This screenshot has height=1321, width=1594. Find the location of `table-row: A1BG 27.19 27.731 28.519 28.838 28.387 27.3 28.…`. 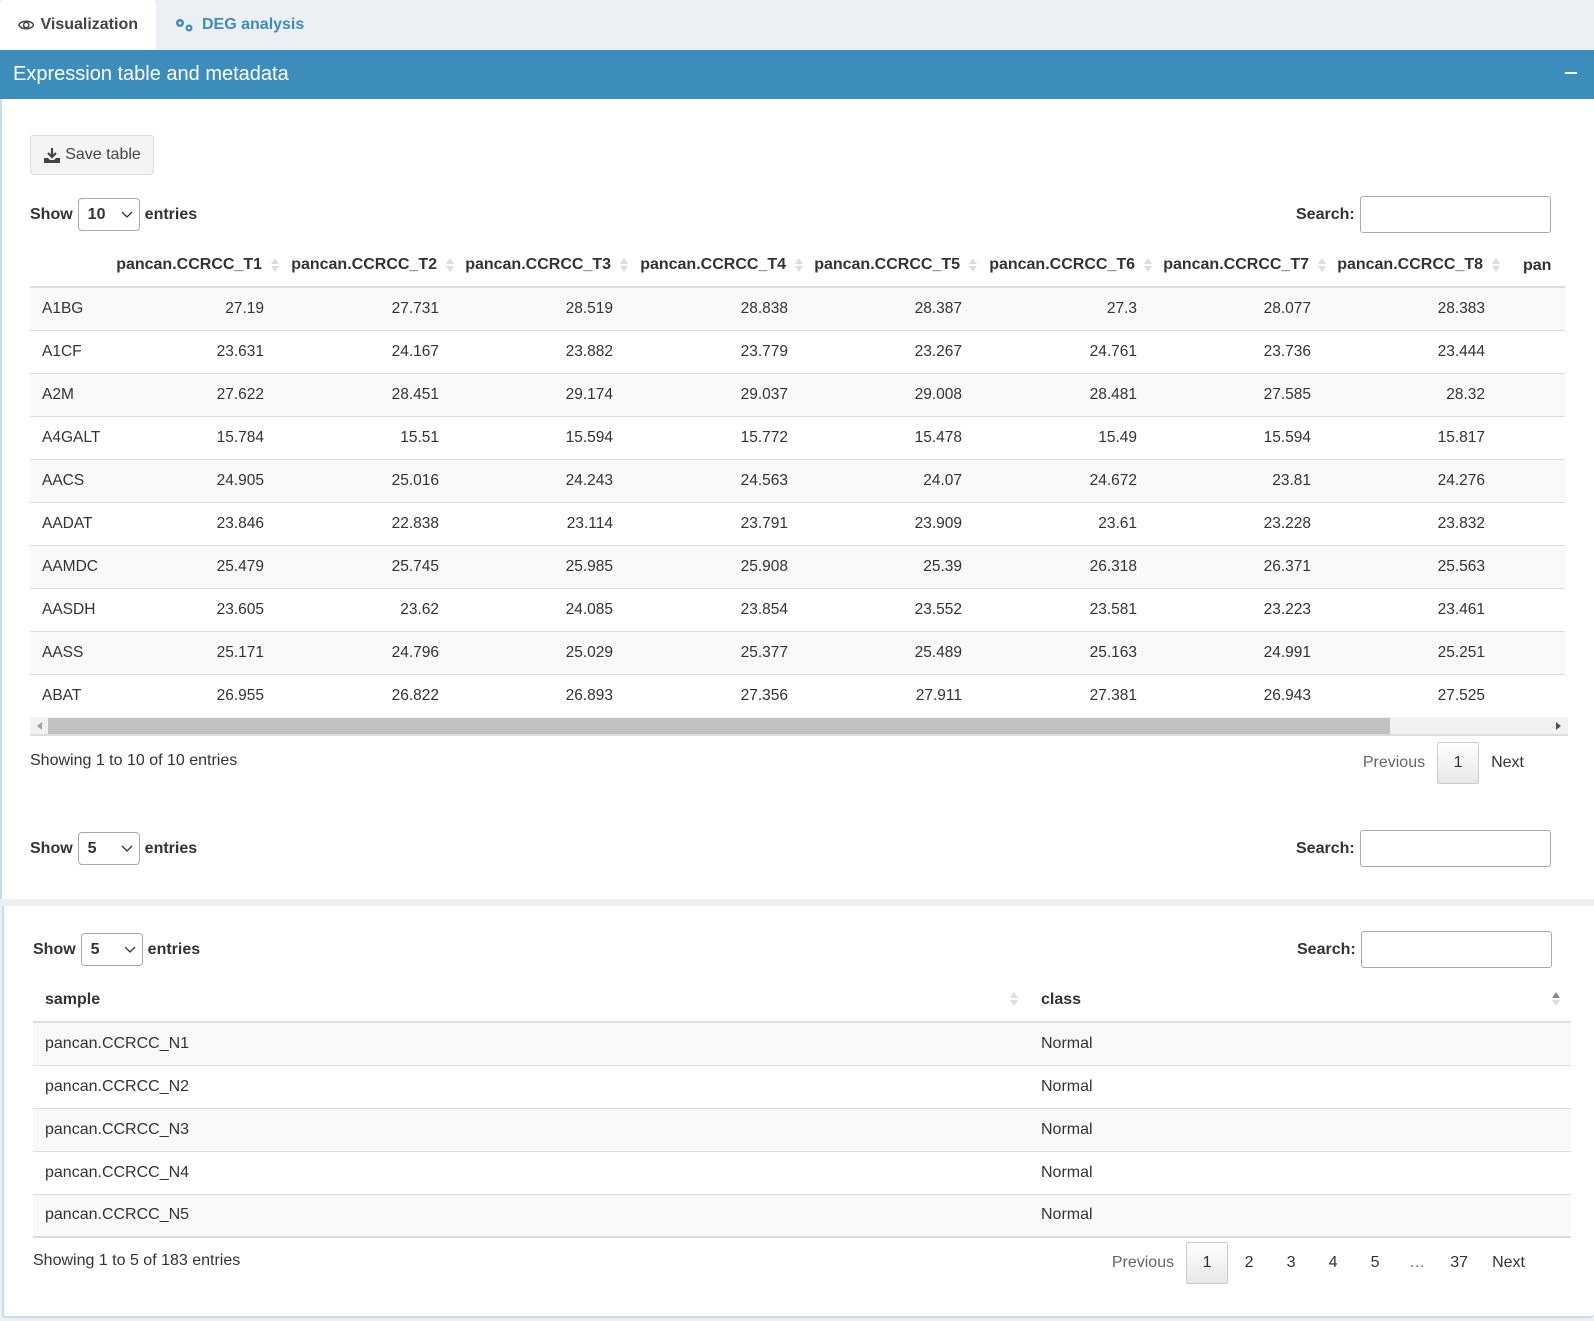

table-row: A1BG 27.19 27.731 28.519 28.838 28.387 27.3 28.… is located at coordinates (797, 308).